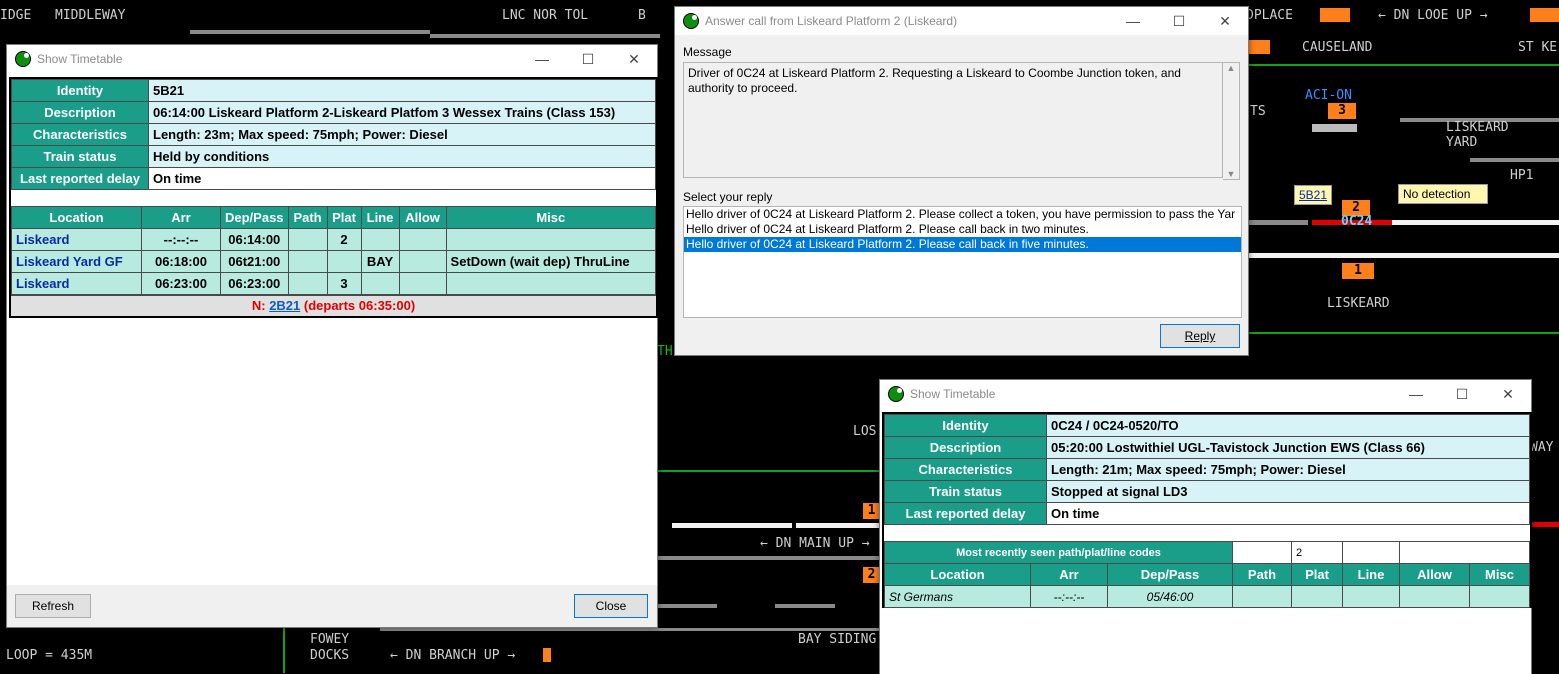  What do you see at coordinates (965, 491) in the screenshot?
I see `info-label: Train status` at bounding box center [965, 491].